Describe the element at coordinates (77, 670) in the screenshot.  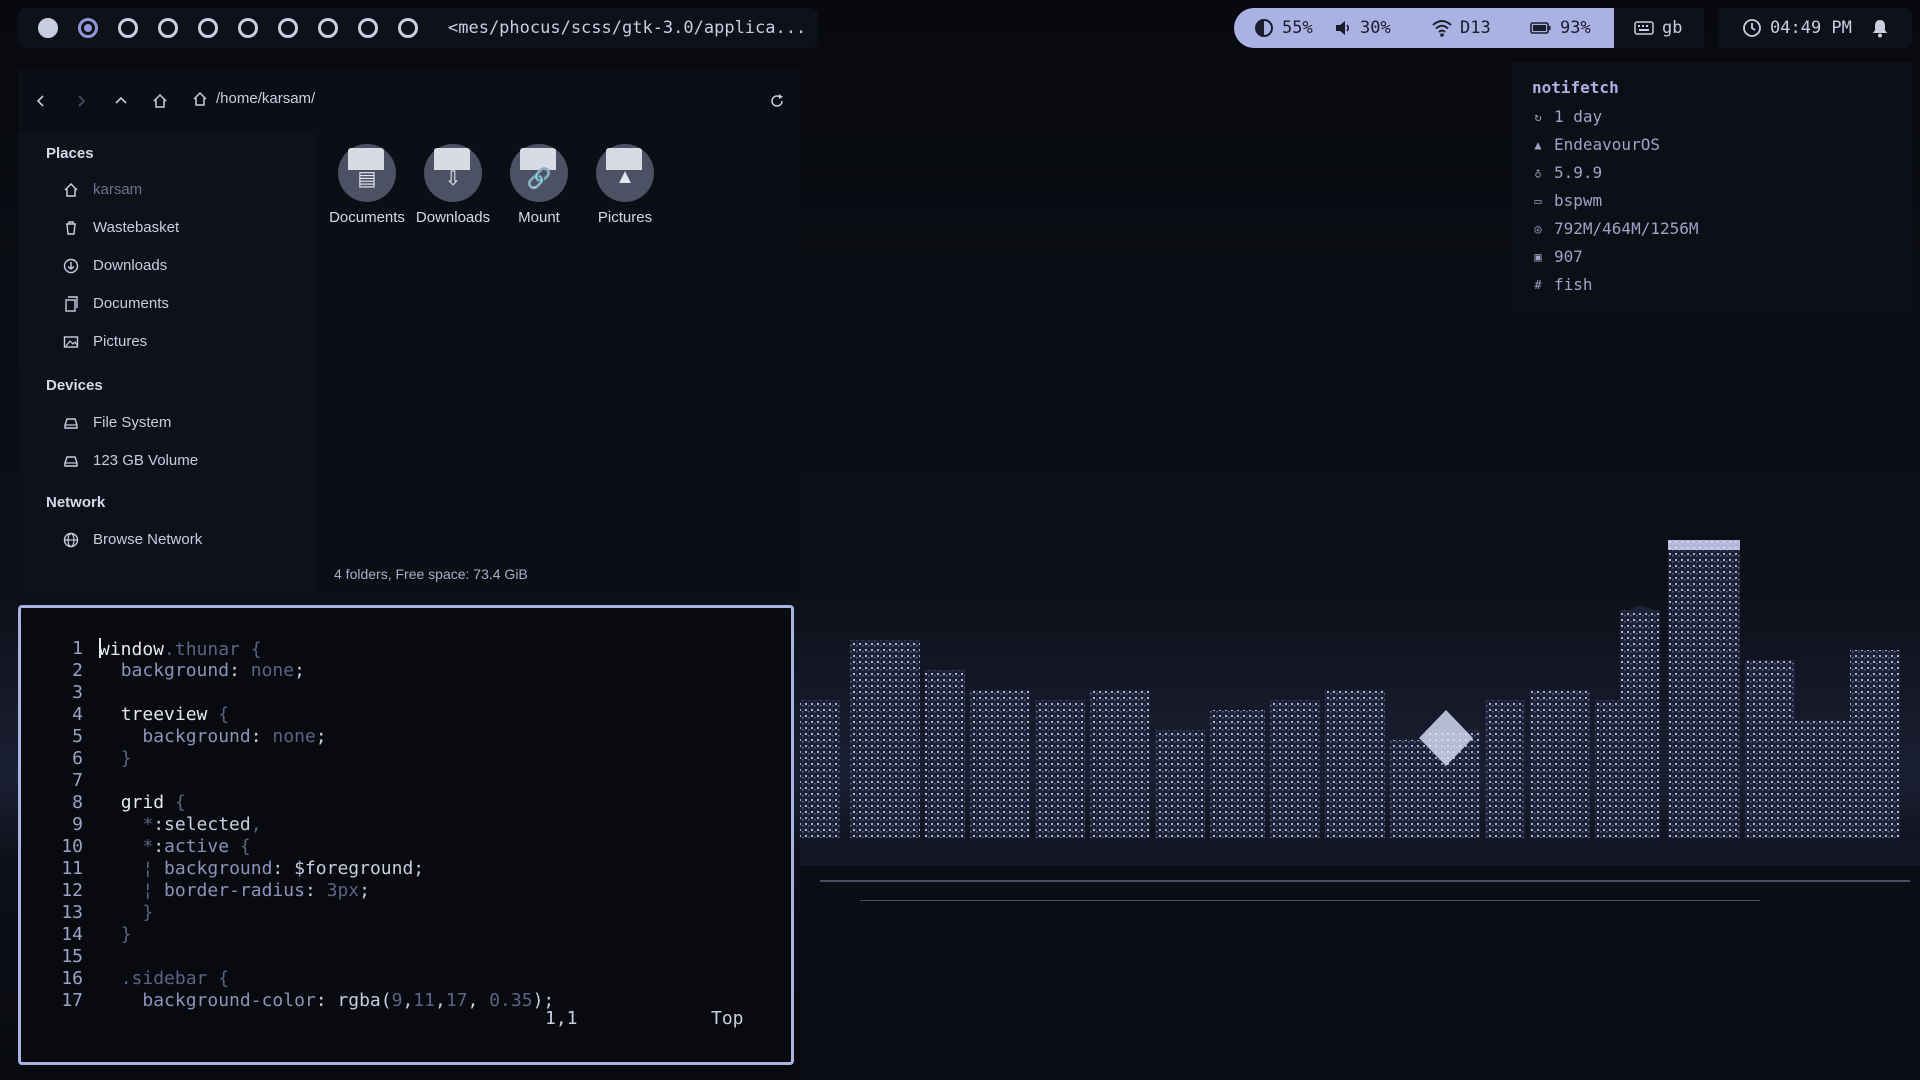
I see `line-number: 2` at that location.